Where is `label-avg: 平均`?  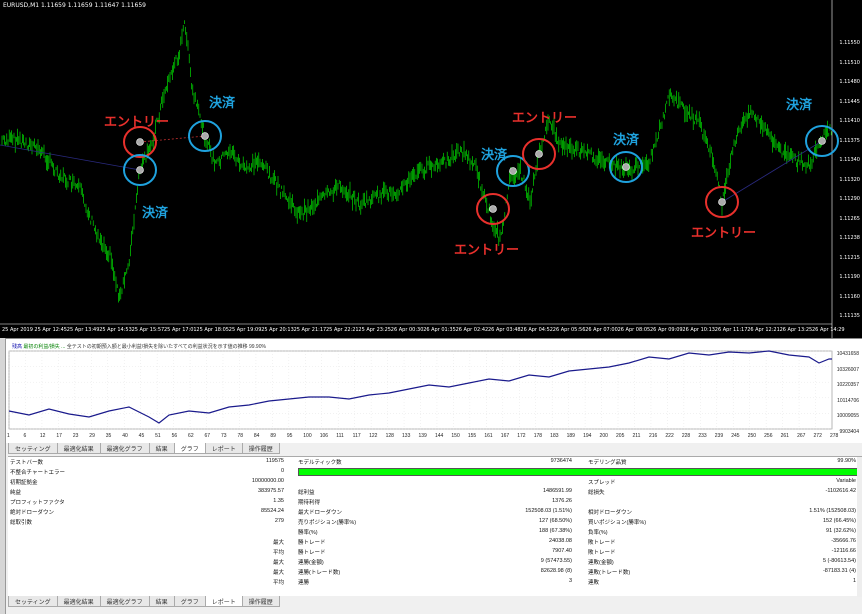 label-avg: 平均 is located at coordinates (278, 583).